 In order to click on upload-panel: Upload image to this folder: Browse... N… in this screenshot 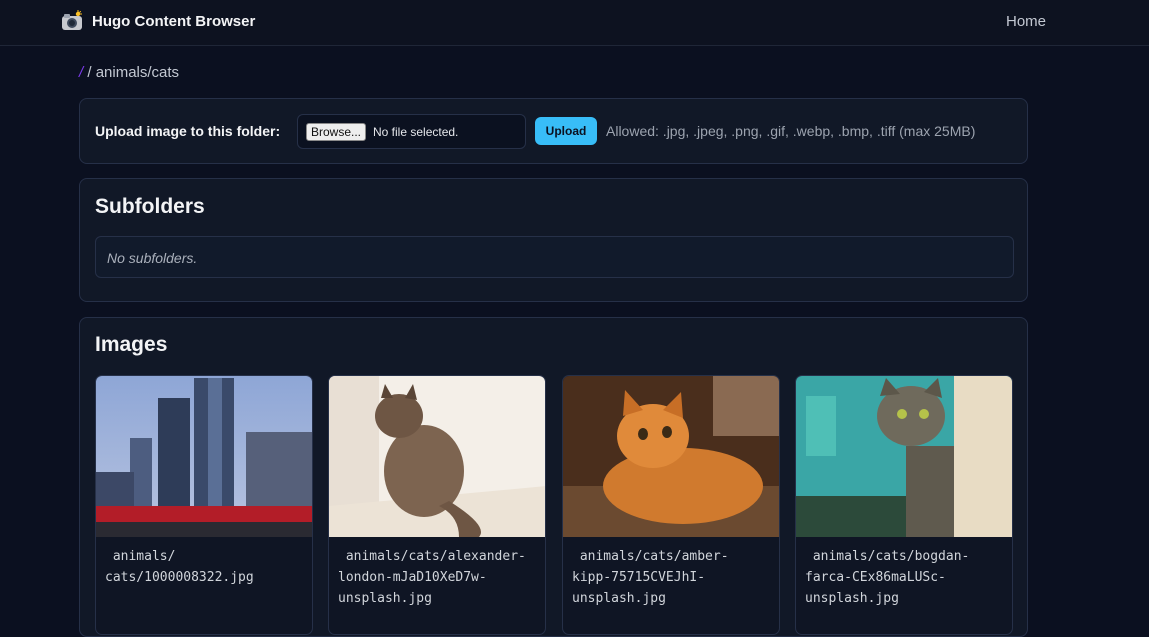, I will do `click(553, 131)`.